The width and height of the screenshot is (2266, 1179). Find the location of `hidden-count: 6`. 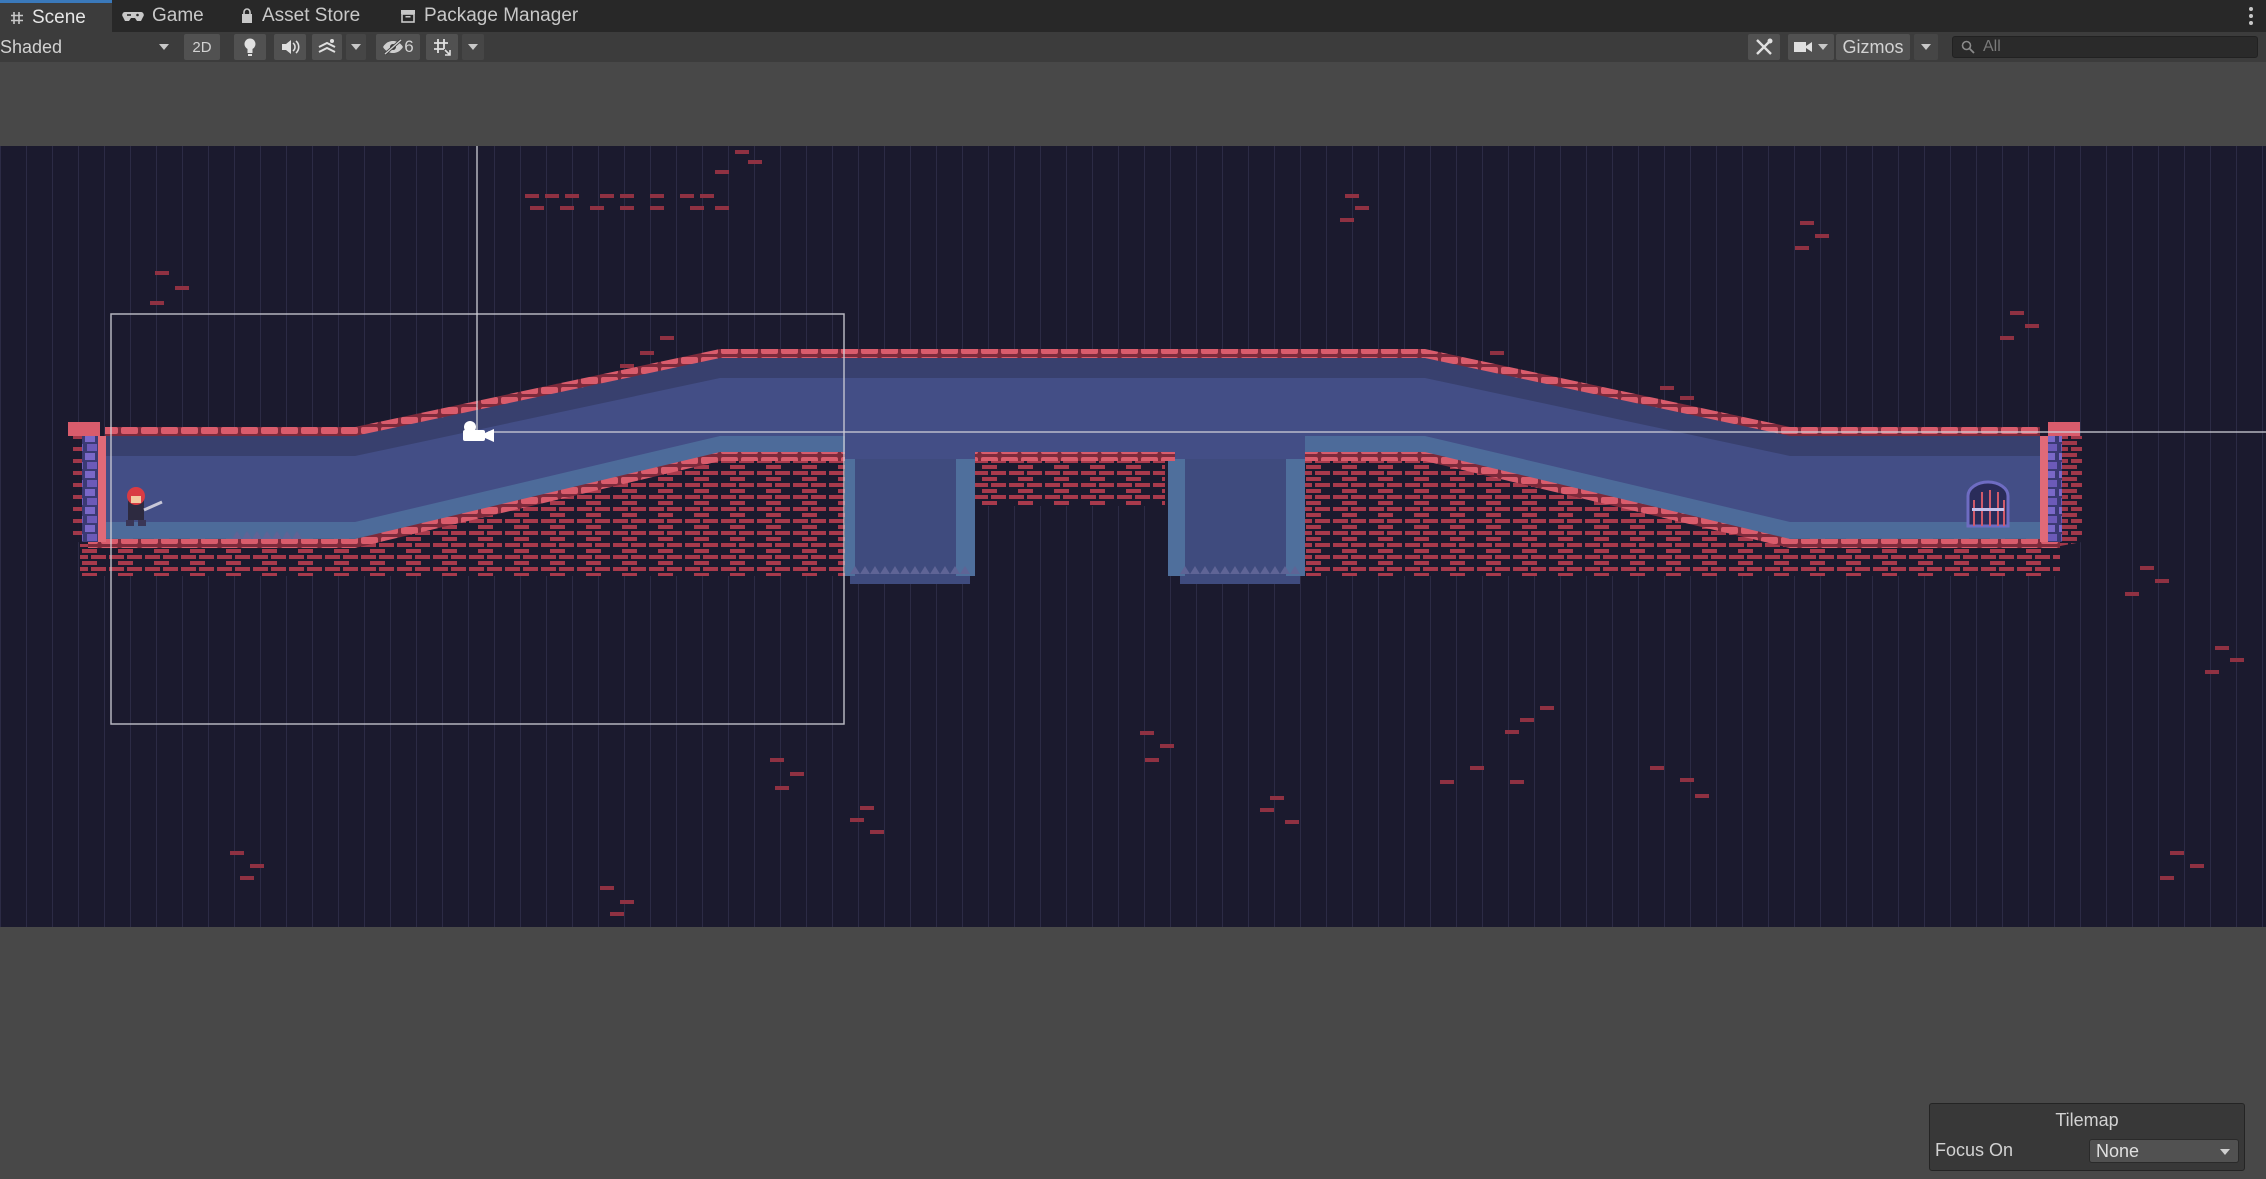

hidden-count: 6 is located at coordinates (409, 46).